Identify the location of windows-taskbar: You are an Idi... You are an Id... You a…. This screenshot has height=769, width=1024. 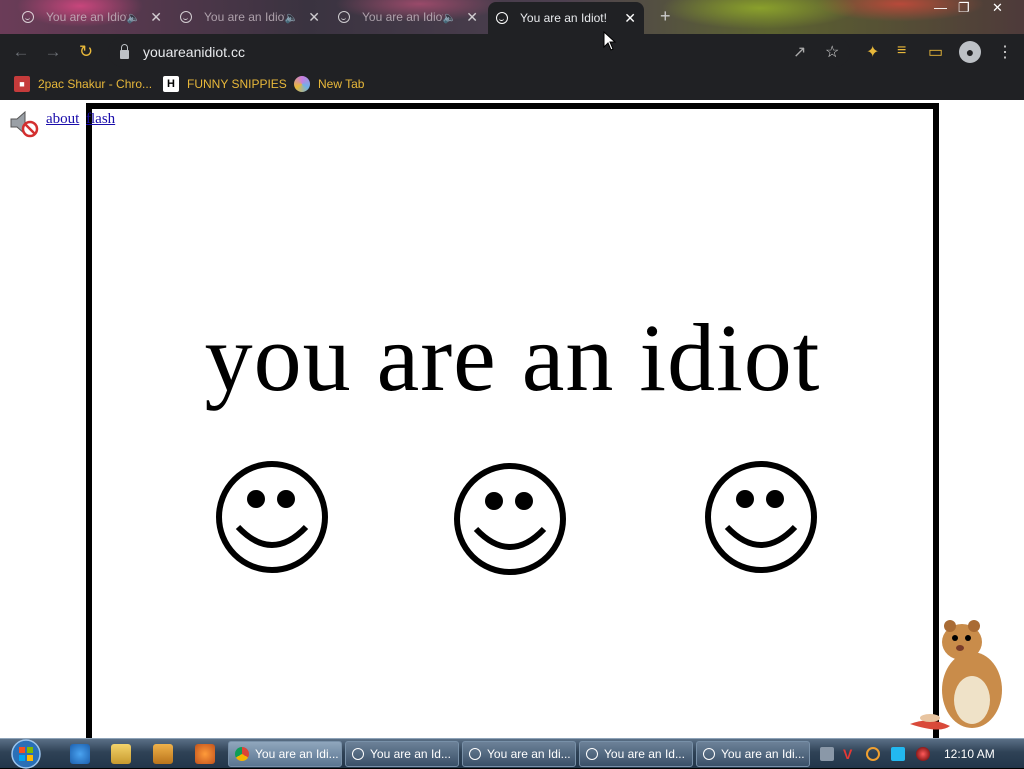
(512, 753).